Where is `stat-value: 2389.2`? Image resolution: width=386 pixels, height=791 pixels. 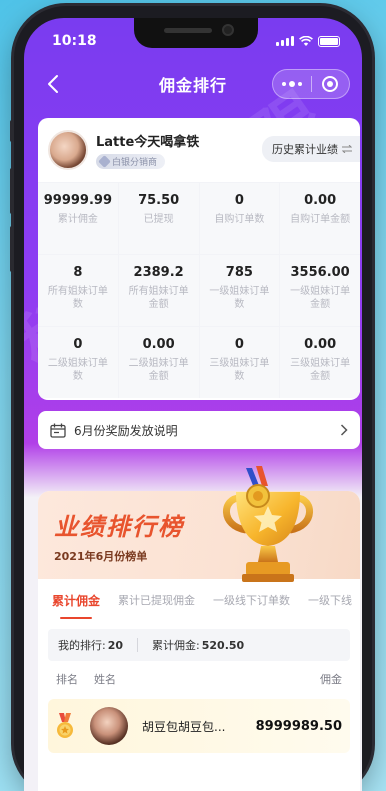 stat-value: 2389.2 is located at coordinates (158, 272).